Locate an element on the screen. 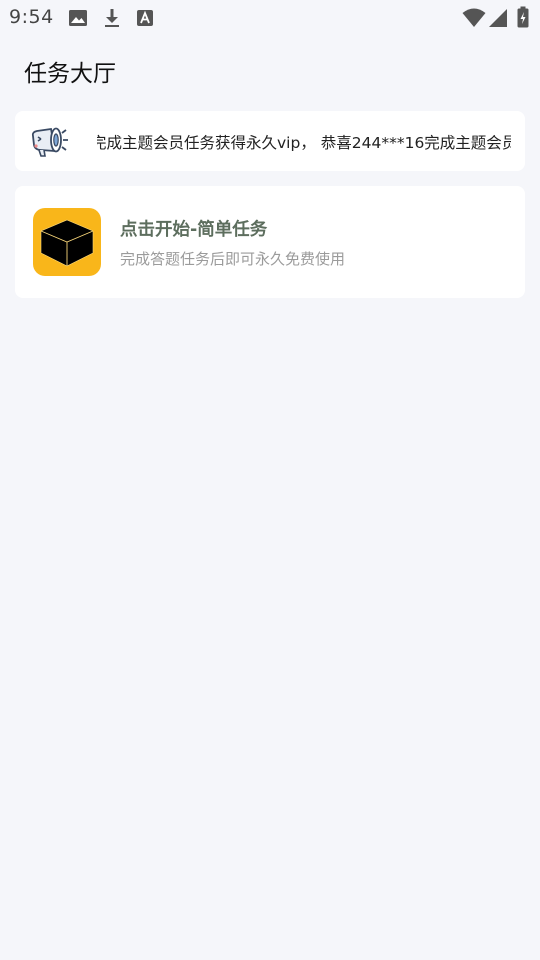 The width and height of the screenshot is (540, 960). megaphone-icon is located at coordinates (50, 142).